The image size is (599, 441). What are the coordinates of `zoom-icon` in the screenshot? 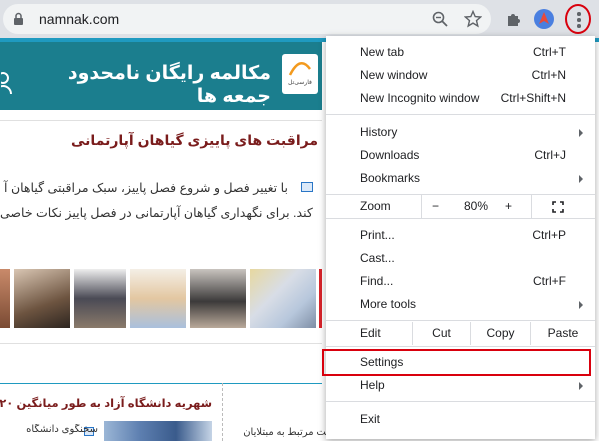 It's located at (440, 19).